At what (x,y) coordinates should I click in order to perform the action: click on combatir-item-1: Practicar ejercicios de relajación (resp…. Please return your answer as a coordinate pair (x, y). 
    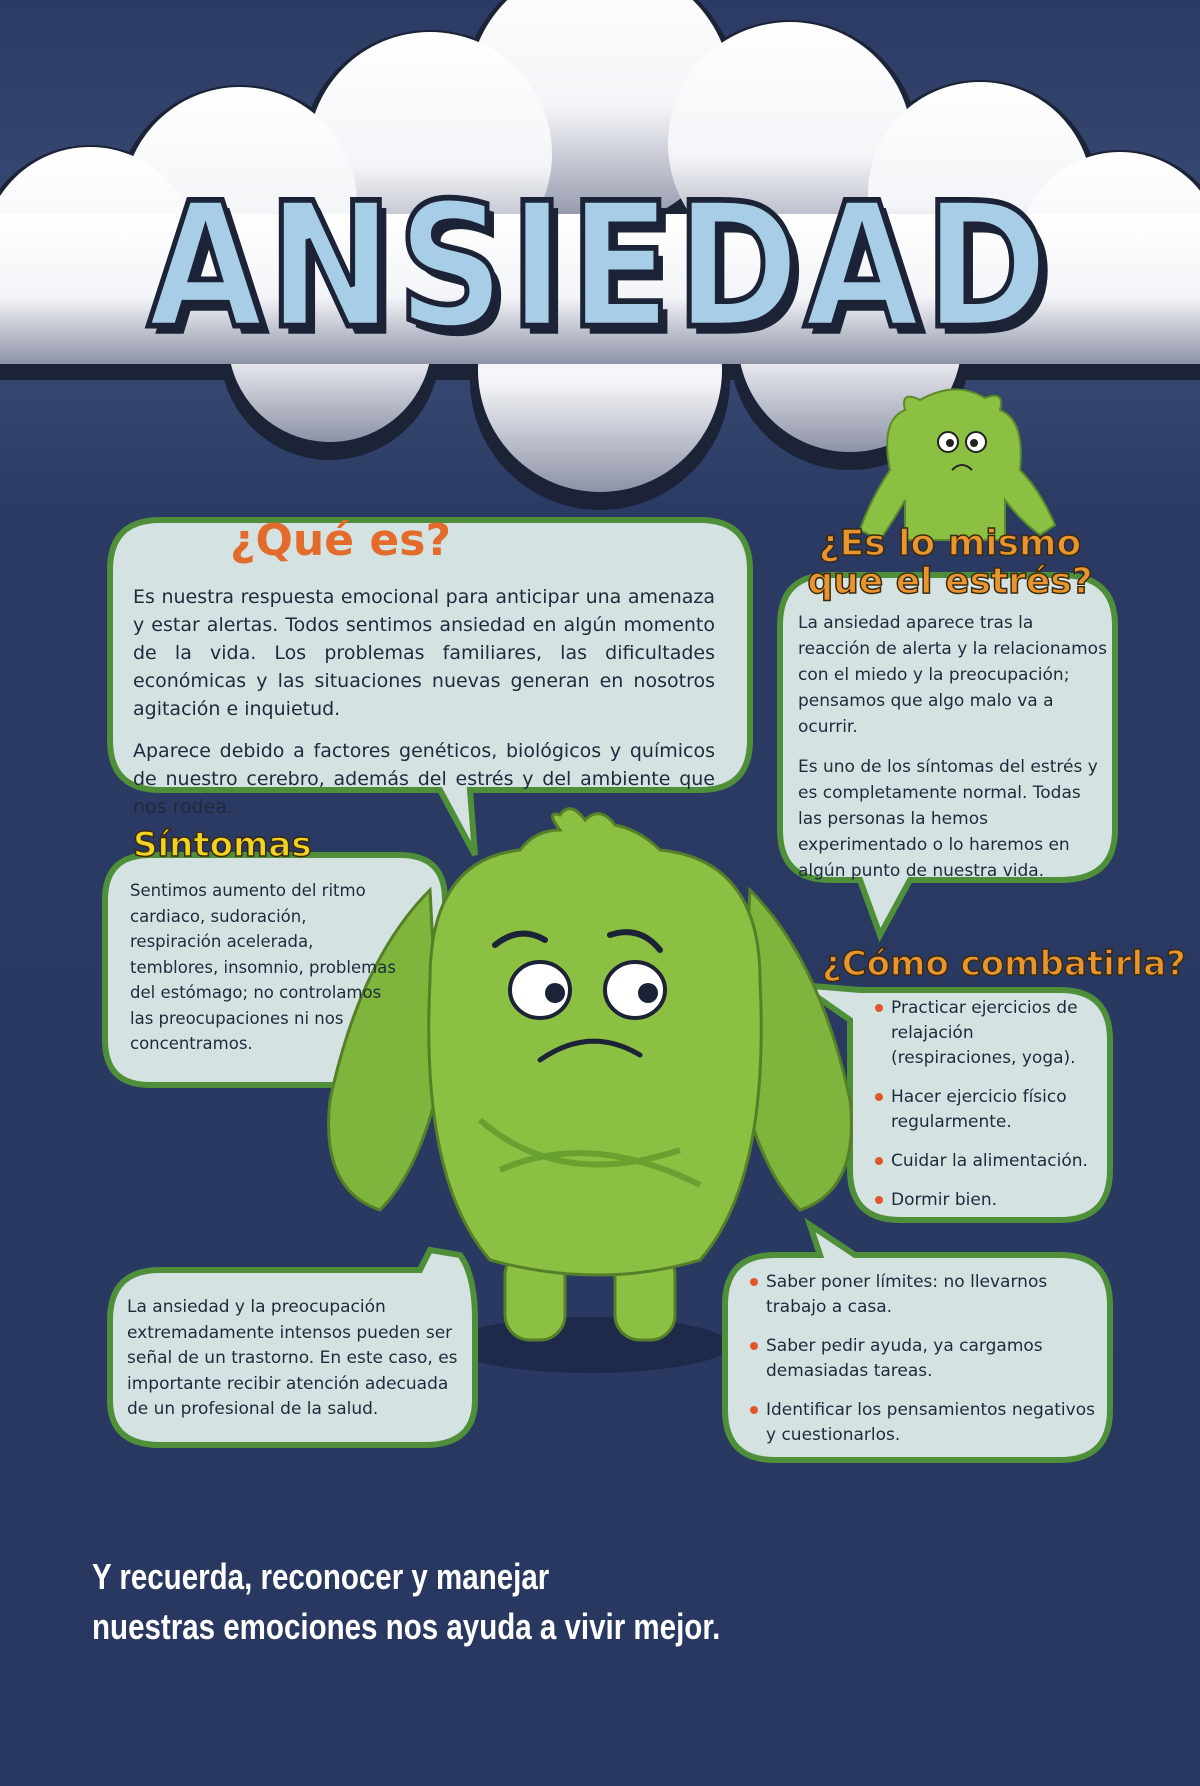
    Looking at the image, I should click on (987, 1033).